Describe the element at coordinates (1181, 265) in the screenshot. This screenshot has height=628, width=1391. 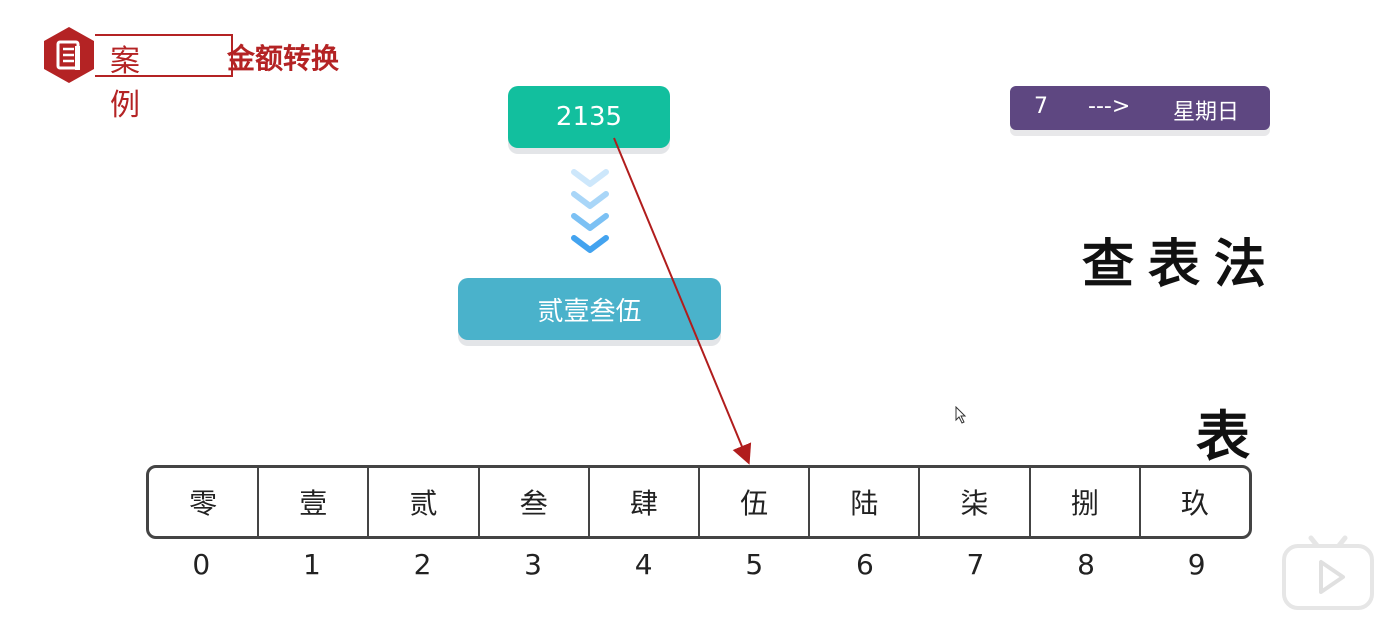
I see `method-label: 查表法` at that location.